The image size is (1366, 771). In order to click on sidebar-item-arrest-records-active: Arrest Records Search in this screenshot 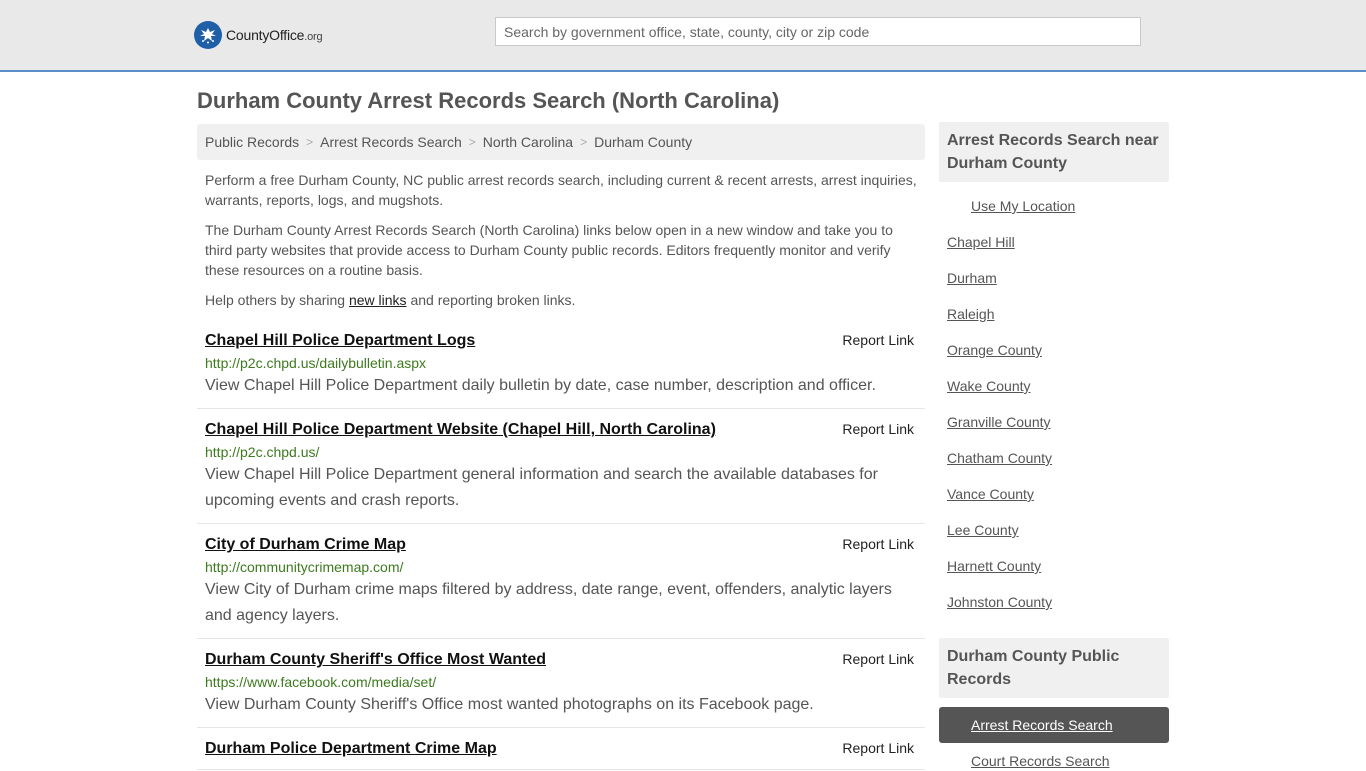, I will do `click(1054, 725)`.